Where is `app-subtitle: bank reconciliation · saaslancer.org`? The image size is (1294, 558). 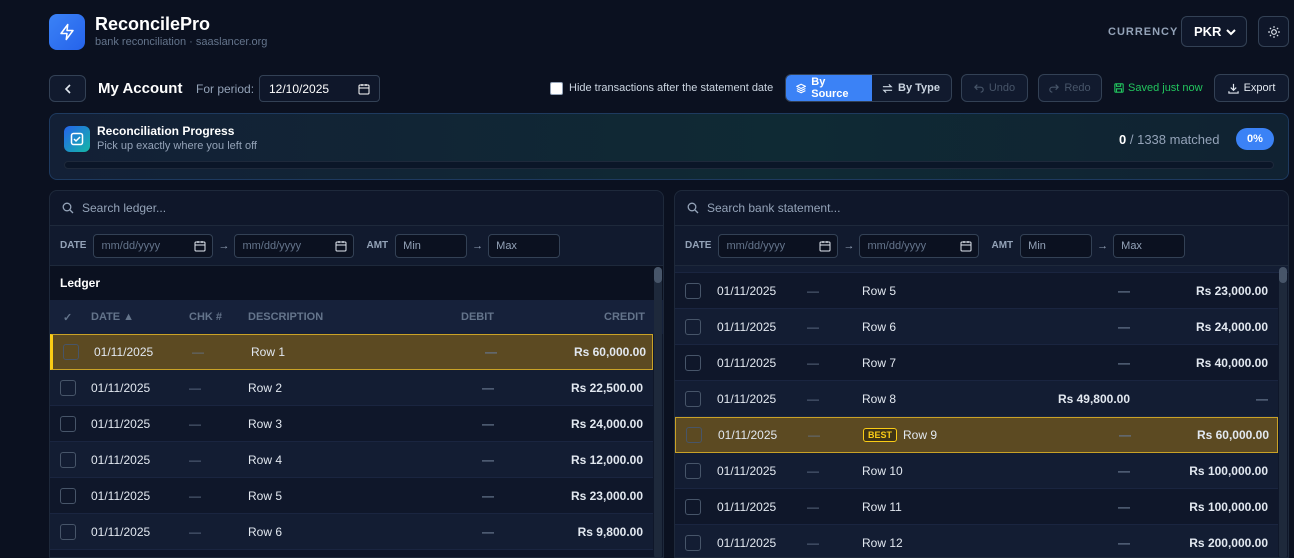
app-subtitle: bank reconciliation · saaslancer.org is located at coordinates (181, 42).